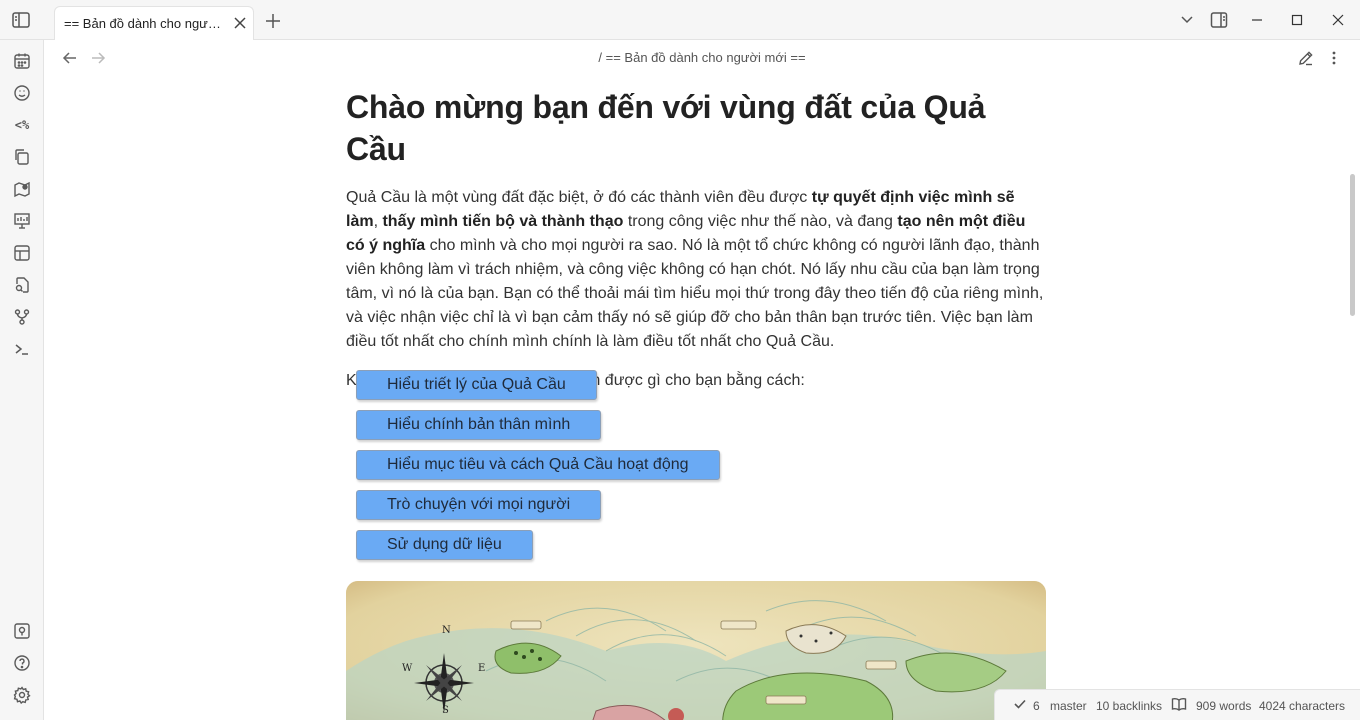 This screenshot has height=720, width=1360. I want to click on layout-icon, so click(22, 253).